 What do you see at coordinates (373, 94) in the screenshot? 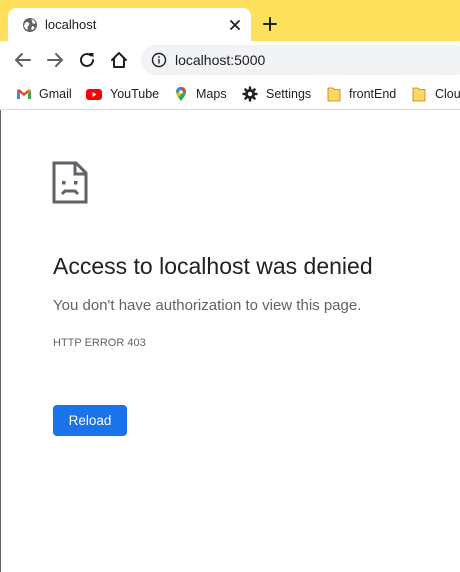
I see `bookmark-label: frontEnd` at bounding box center [373, 94].